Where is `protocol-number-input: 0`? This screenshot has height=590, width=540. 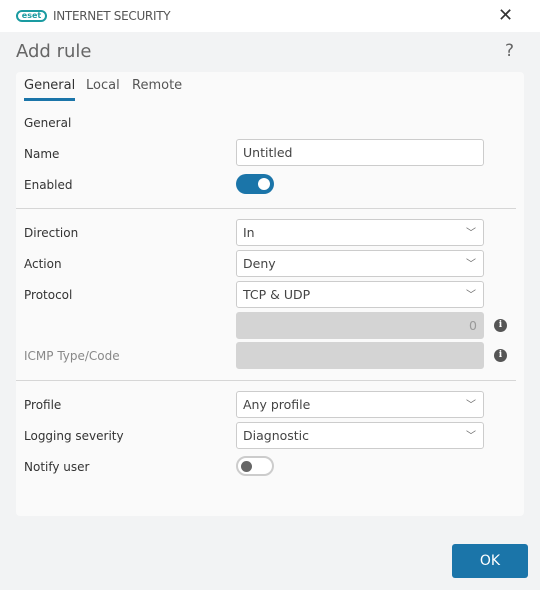
protocol-number-input: 0 is located at coordinates (360, 325).